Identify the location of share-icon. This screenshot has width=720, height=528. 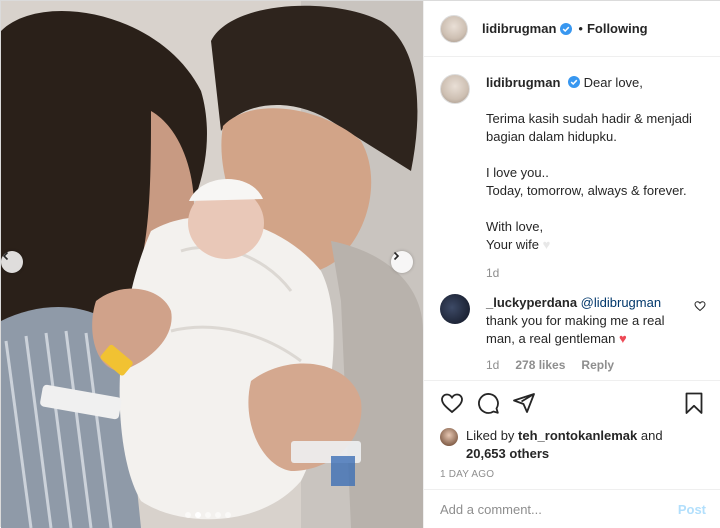
(524, 403).